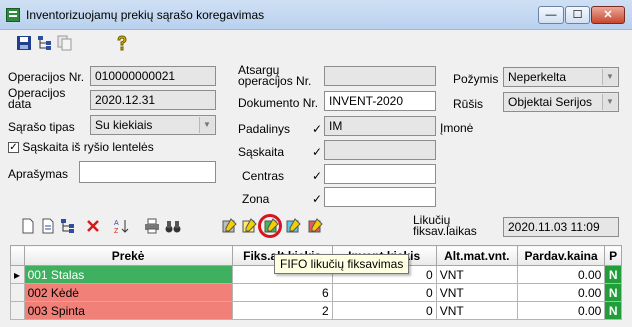 Image resolution: width=632 pixels, height=327 pixels. What do you see at coordinates (476, 79) in the screenshot?
I see `pozymis-label: Požymis` at bounding box center [476, 79].